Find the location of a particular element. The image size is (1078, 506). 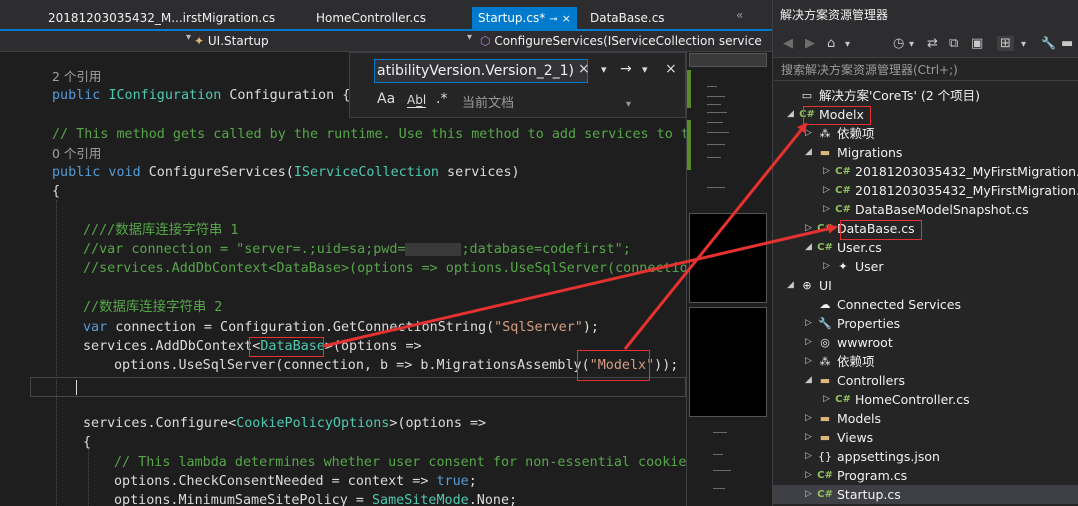

tree-item: ◢ ⊕ UI is located at coordinates (925, 285).